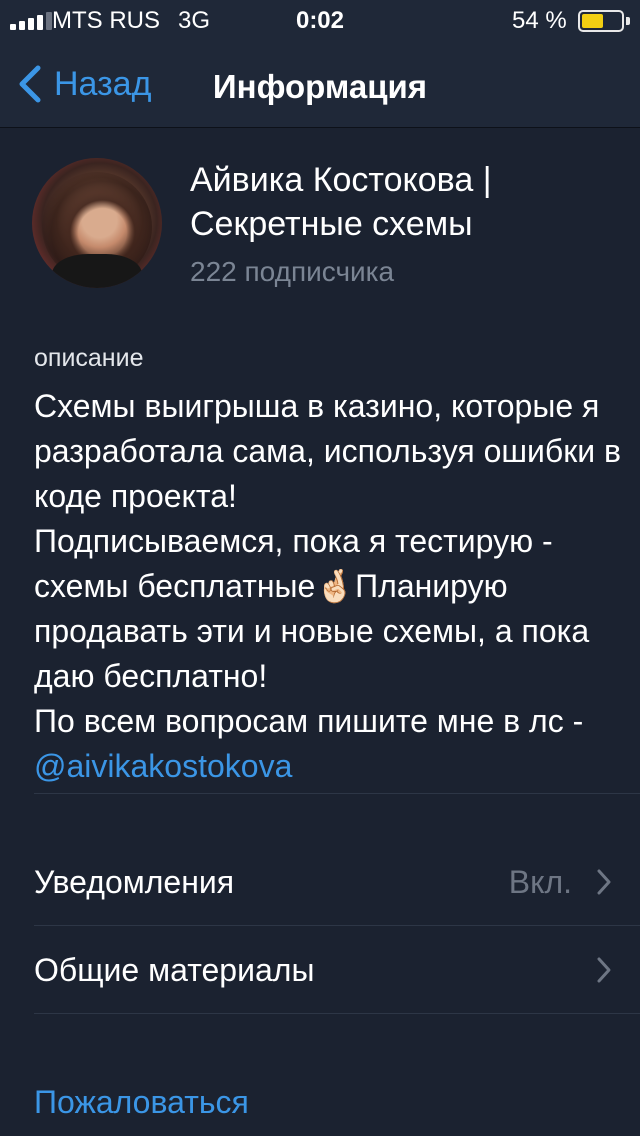 The height and width of the screenshot is (1136, 640). What do you see at coordinates (141, 1102) in the screenshot?
I see `report-button: Пожаловаться` at bounding box center [141, 1102].